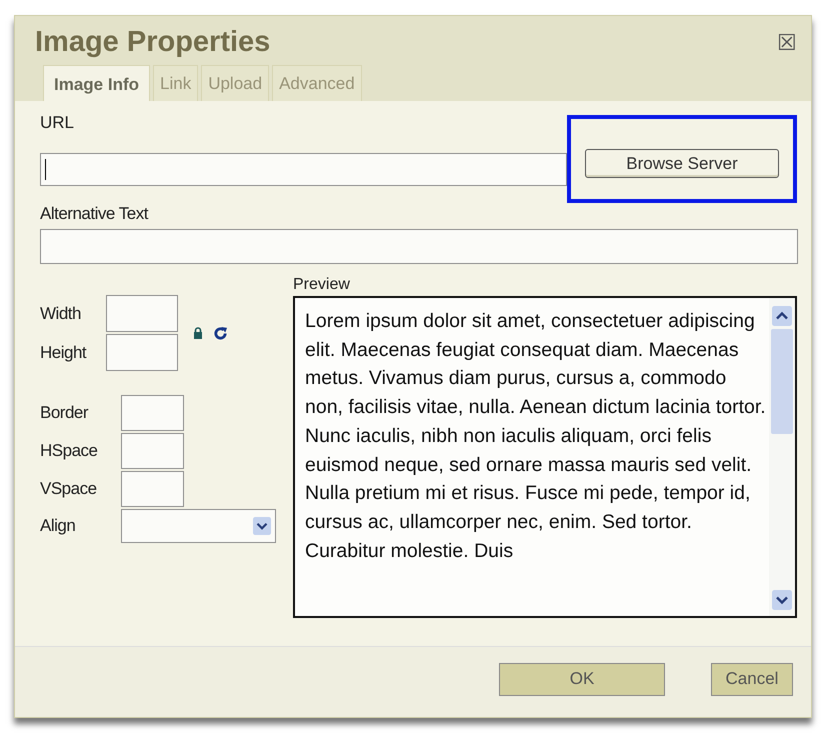  What do you see at coordinates (58, 123) in the screenshot?
I see `url-label: URL` at bounding box center [58, 123].